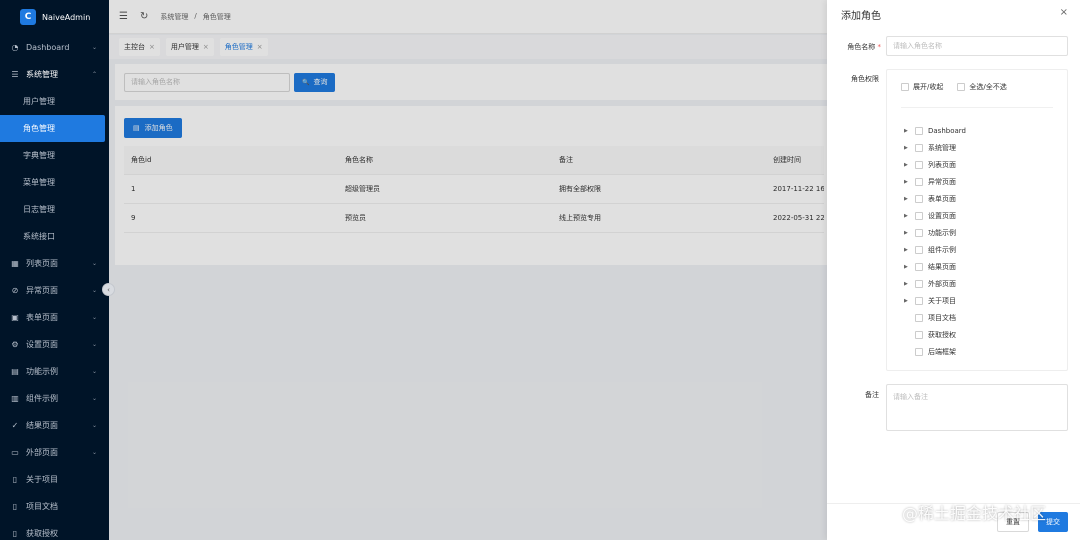 The height and width of the screenshot is (540, 1080). Describe the element at coordinates (977, 46) in the screenshot. I see `role-name-input: 请输入角色名称` at that location.